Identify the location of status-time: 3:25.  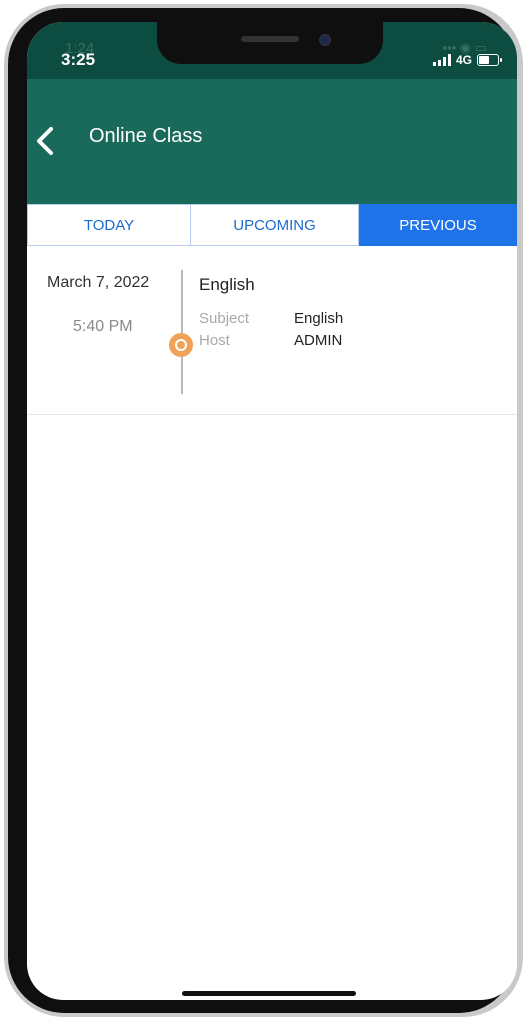
(78, 59).